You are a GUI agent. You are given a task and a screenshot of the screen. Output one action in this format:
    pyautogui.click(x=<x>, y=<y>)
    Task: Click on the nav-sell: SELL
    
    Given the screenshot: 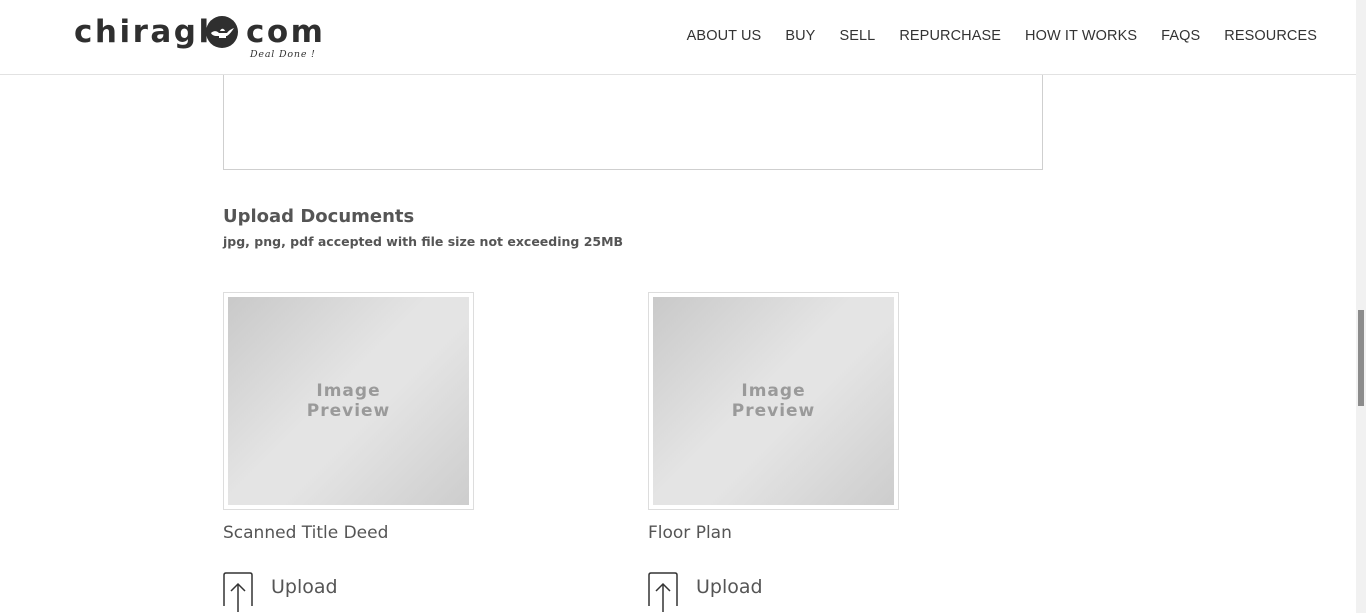 What is the action you would take?
    pyautogui.click(x=857, y=36)
    